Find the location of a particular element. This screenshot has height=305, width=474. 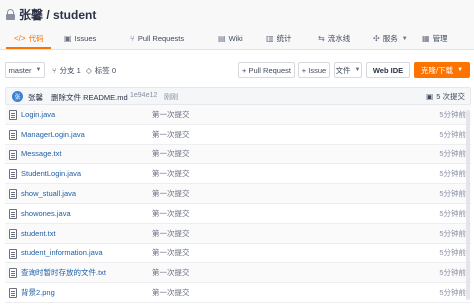

branch-select: master ▼ is located at coordinates (25, 70).